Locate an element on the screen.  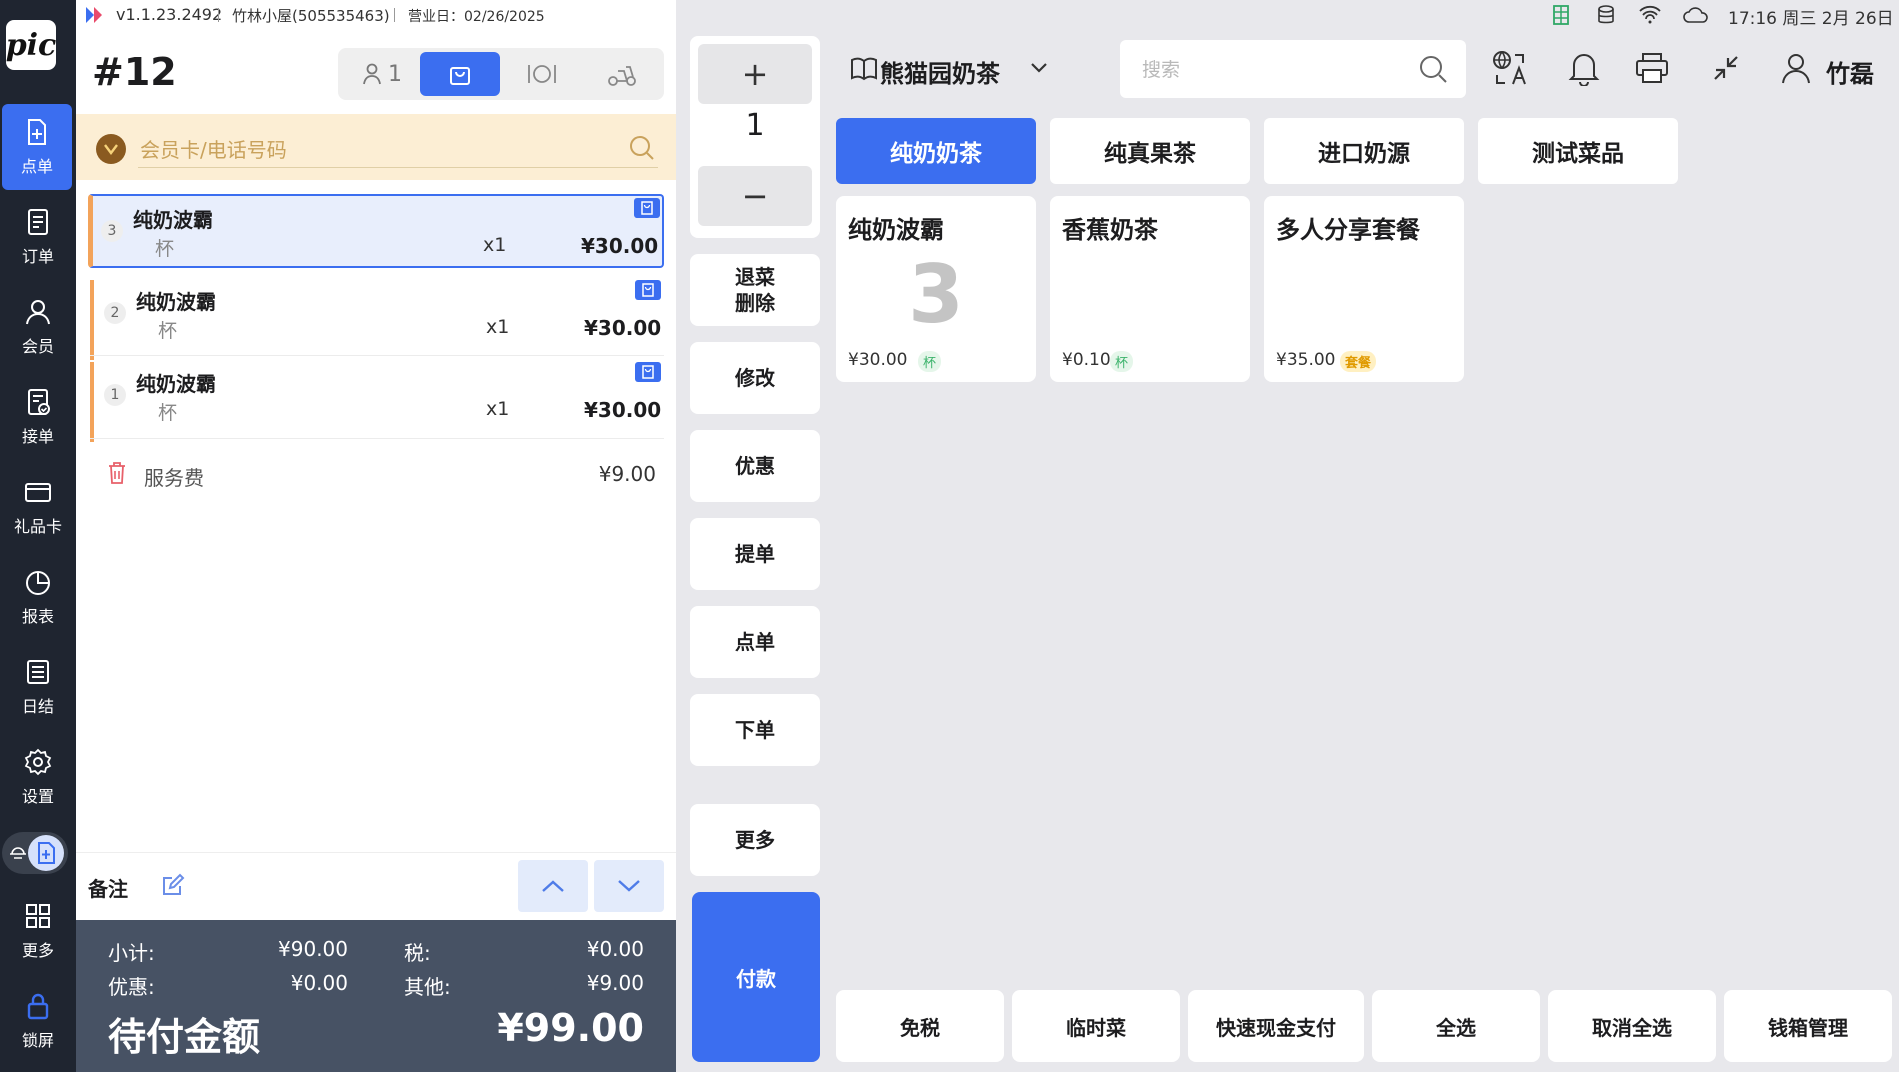
pay-button: 付款 is located at coordinates (756, 977).